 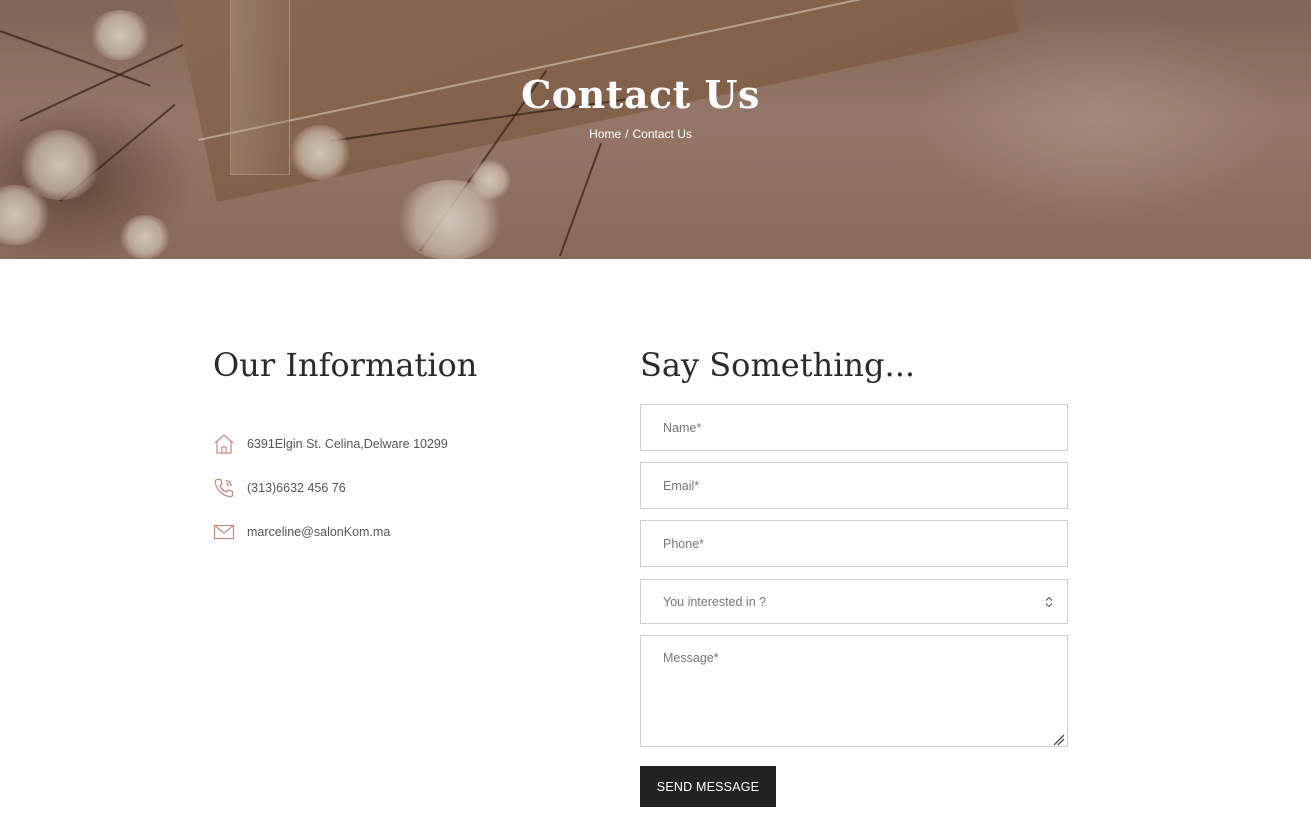 What do you see at coordinates (345, 365) in the screenshot?
I see `info-heading: Our Information` at bounding box center [345, 365].